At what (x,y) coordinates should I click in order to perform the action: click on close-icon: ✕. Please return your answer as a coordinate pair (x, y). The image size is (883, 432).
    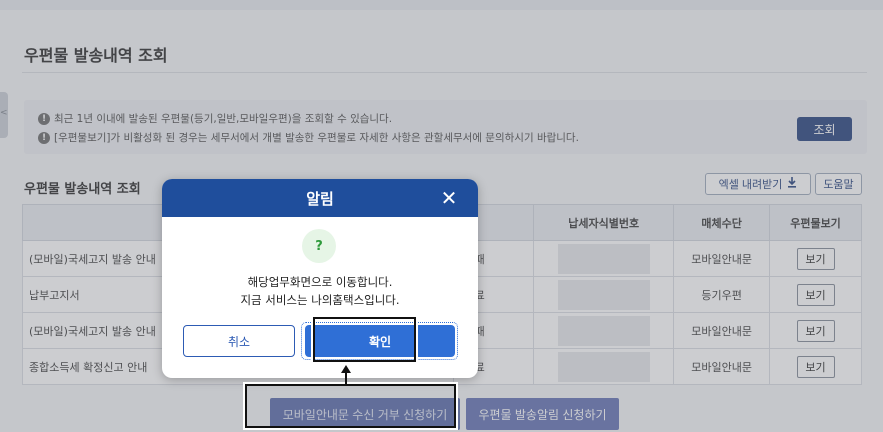
    Looking at the image, I should click on (449, 198).